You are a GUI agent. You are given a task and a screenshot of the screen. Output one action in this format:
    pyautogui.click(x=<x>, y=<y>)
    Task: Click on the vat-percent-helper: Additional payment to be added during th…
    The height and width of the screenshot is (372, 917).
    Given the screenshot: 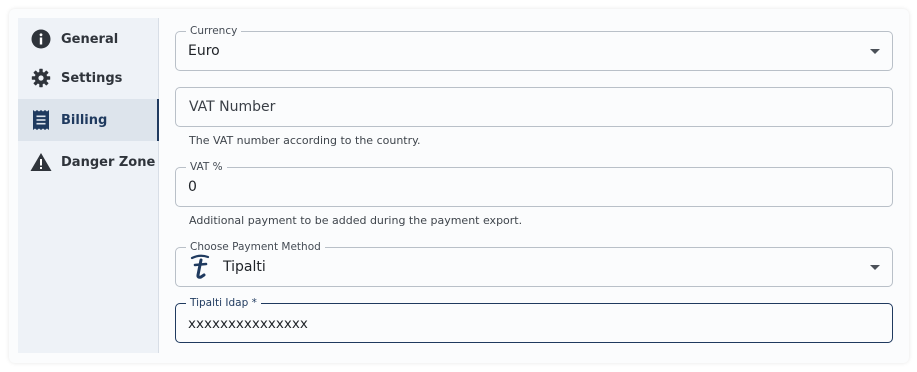 What is the action you would take?
    pyautogui.click(x=356, y=220)
    